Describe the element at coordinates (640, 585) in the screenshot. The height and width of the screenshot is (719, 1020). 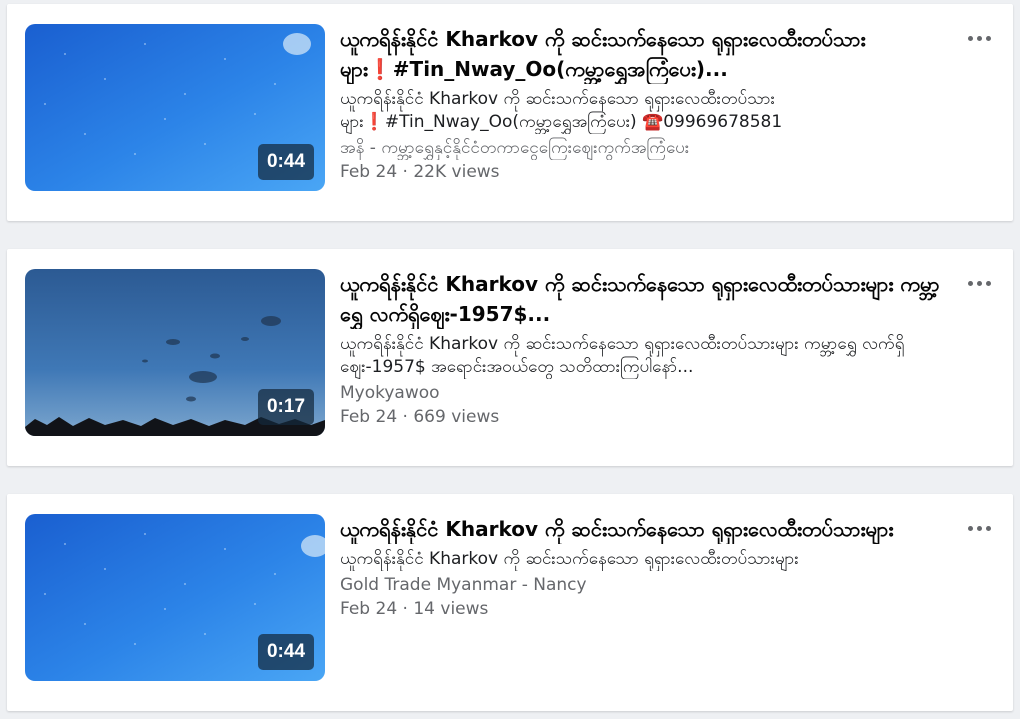
I see `channel-name: Gold Trade Myanmar - Nancy` at that location.